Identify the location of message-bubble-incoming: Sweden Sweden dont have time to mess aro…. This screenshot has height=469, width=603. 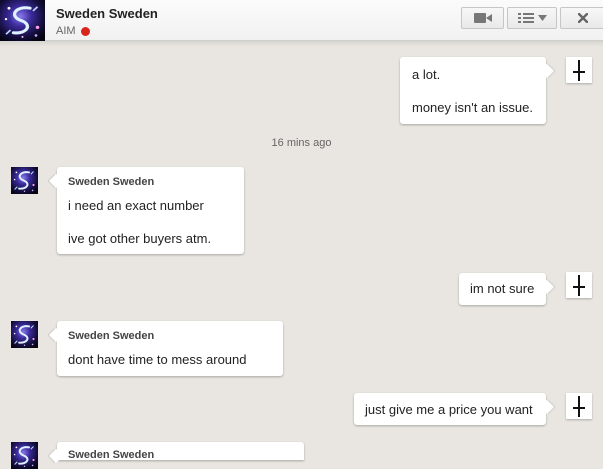
(170, 348).